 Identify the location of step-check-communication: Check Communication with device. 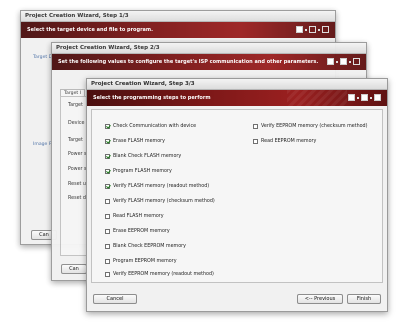
(150, 126).